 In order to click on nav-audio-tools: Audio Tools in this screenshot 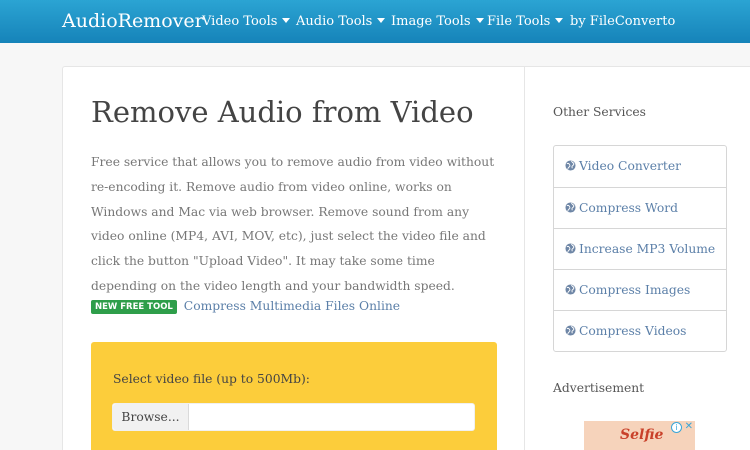, I will do `click(341, 21)`.